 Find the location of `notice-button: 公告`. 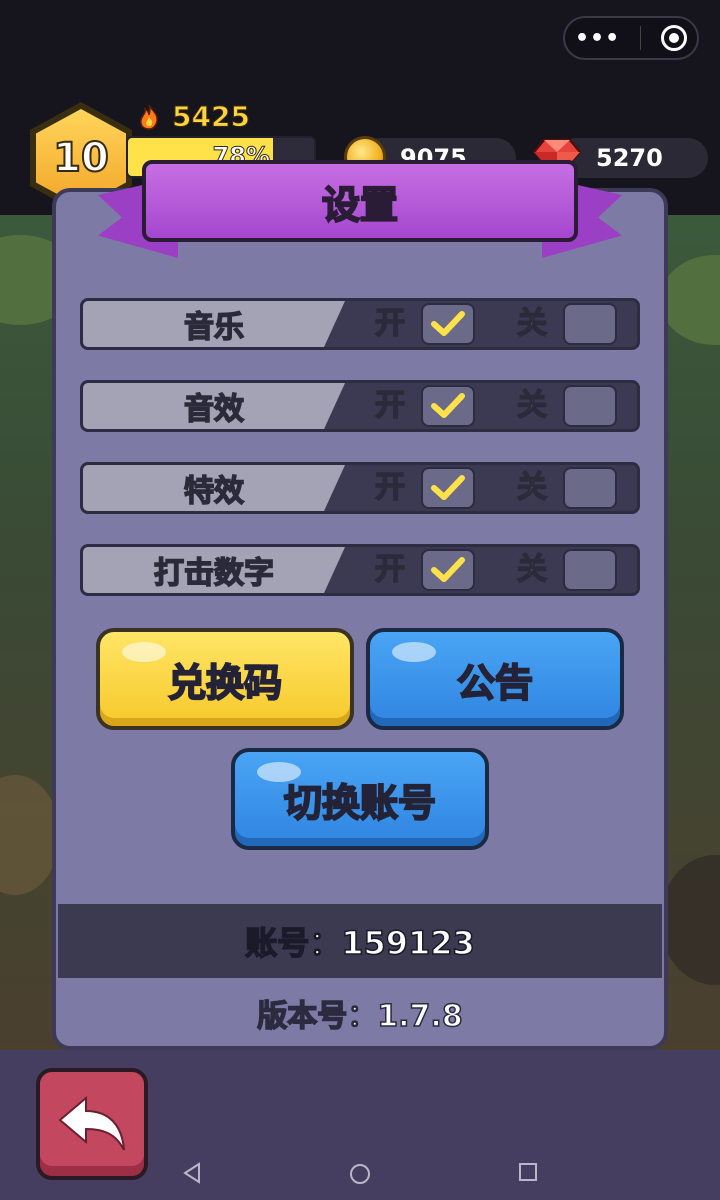

notice-button: 公告 is located at coordinates (495, 679).